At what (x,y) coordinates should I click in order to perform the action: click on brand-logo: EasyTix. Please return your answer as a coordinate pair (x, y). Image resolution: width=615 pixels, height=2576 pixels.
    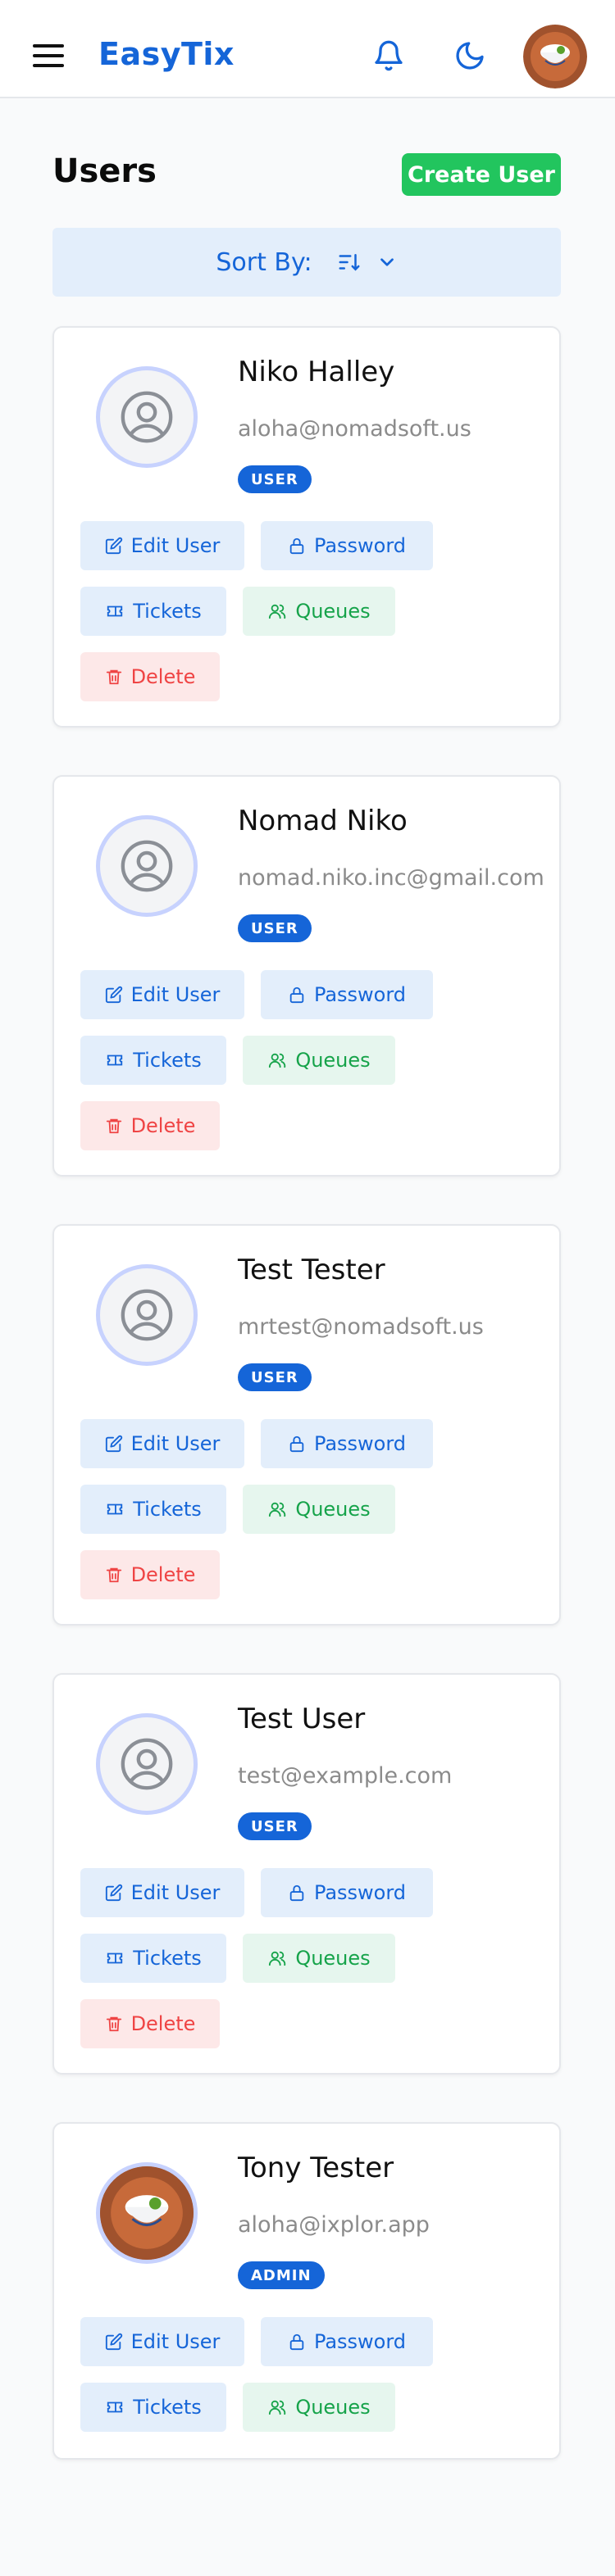
    Looking at the image, I should click on (166, 54).